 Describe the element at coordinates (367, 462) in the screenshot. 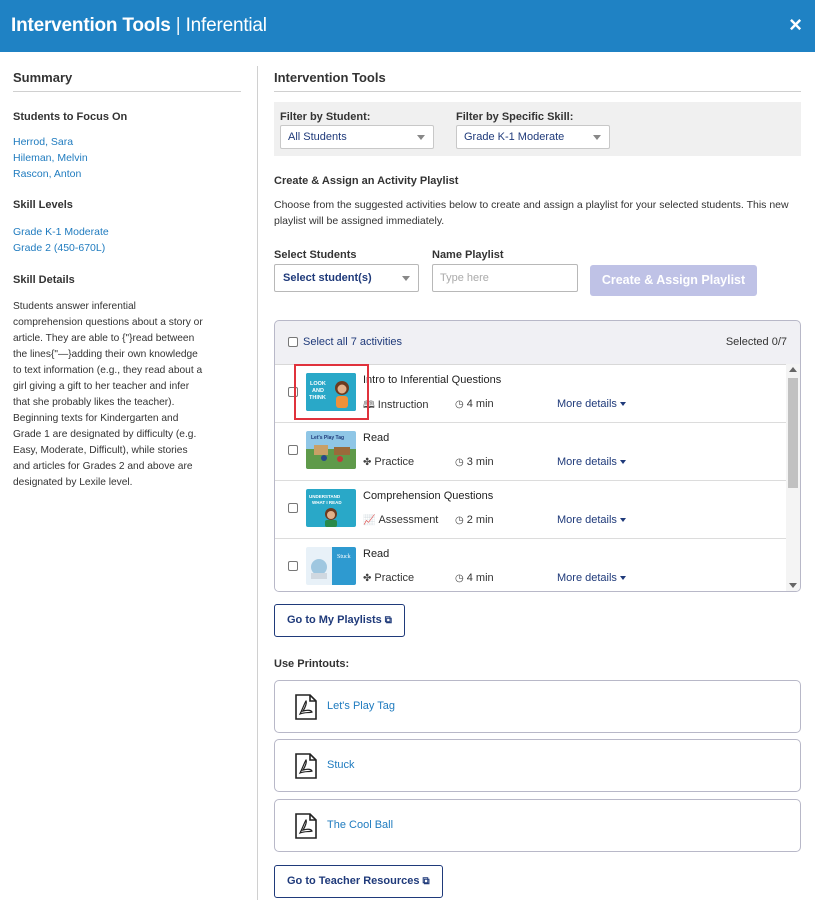

I see `puzzle-icon: ✤` at that location.